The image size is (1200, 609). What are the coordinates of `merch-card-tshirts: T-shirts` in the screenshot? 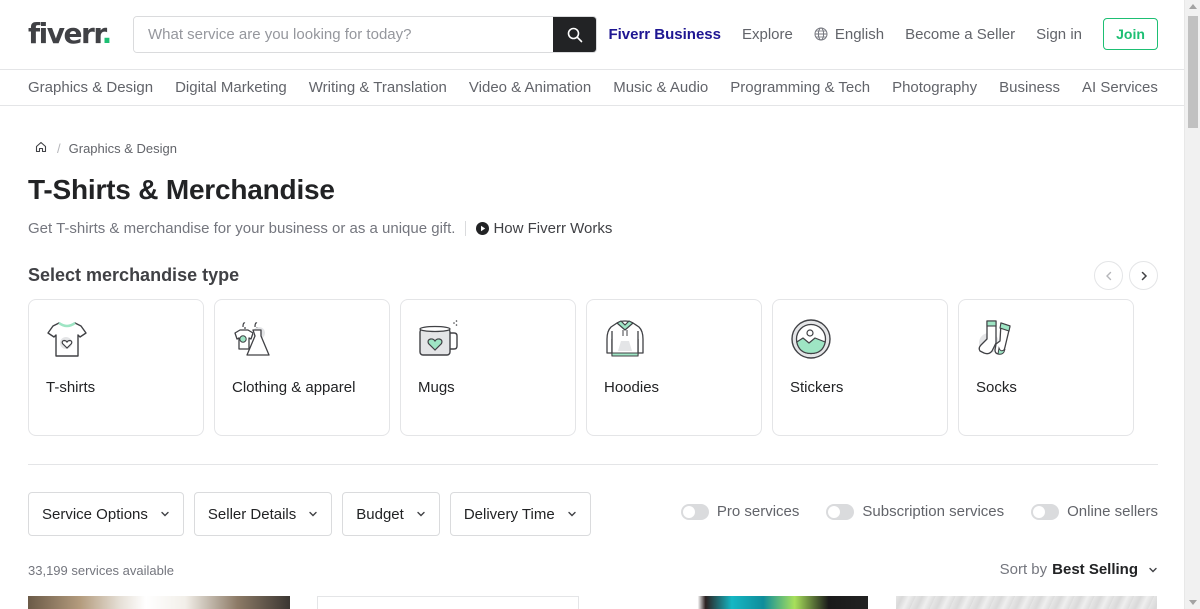 It's located at (116, 367).